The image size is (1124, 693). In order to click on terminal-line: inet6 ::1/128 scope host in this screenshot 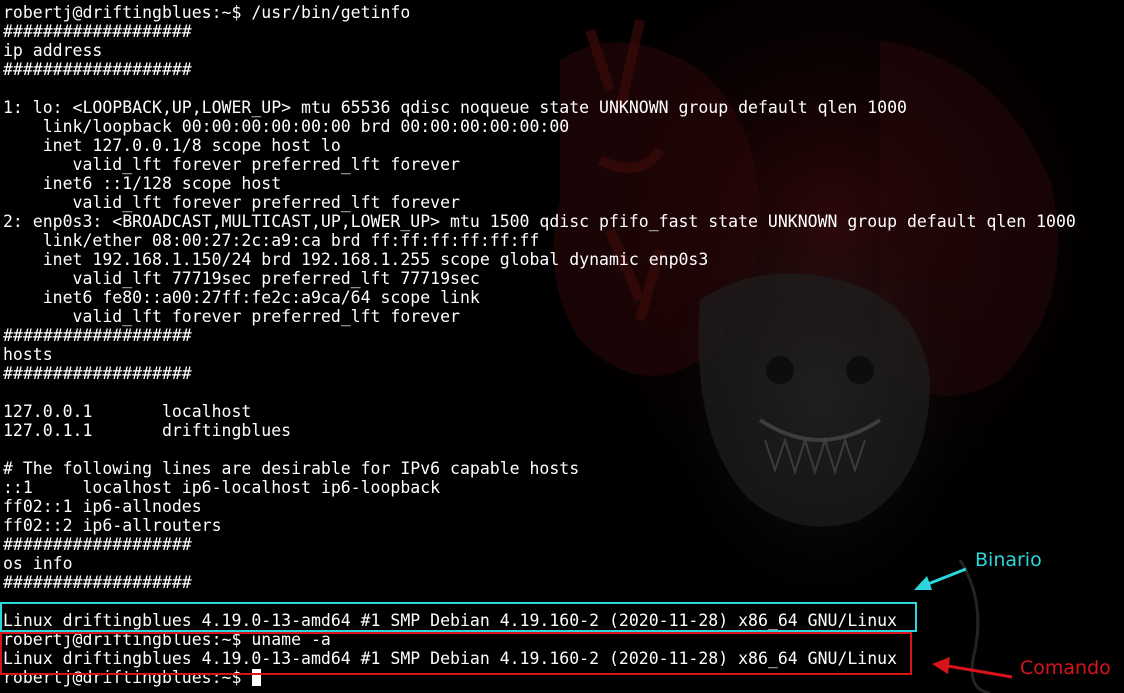, I will do `click(539, 183)`.